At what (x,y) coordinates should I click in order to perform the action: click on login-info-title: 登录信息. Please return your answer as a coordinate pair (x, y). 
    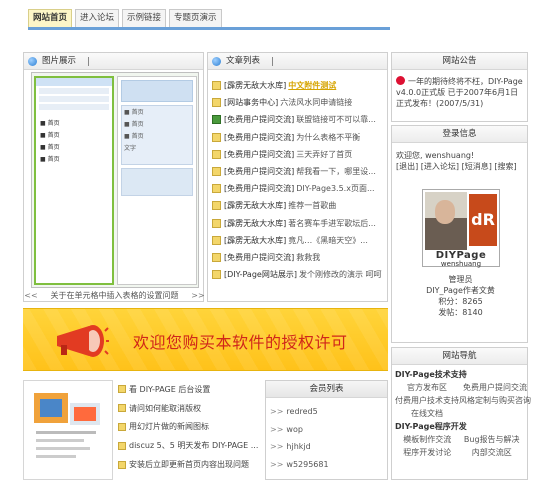
    Looking at the image, I should click on (459, 134).